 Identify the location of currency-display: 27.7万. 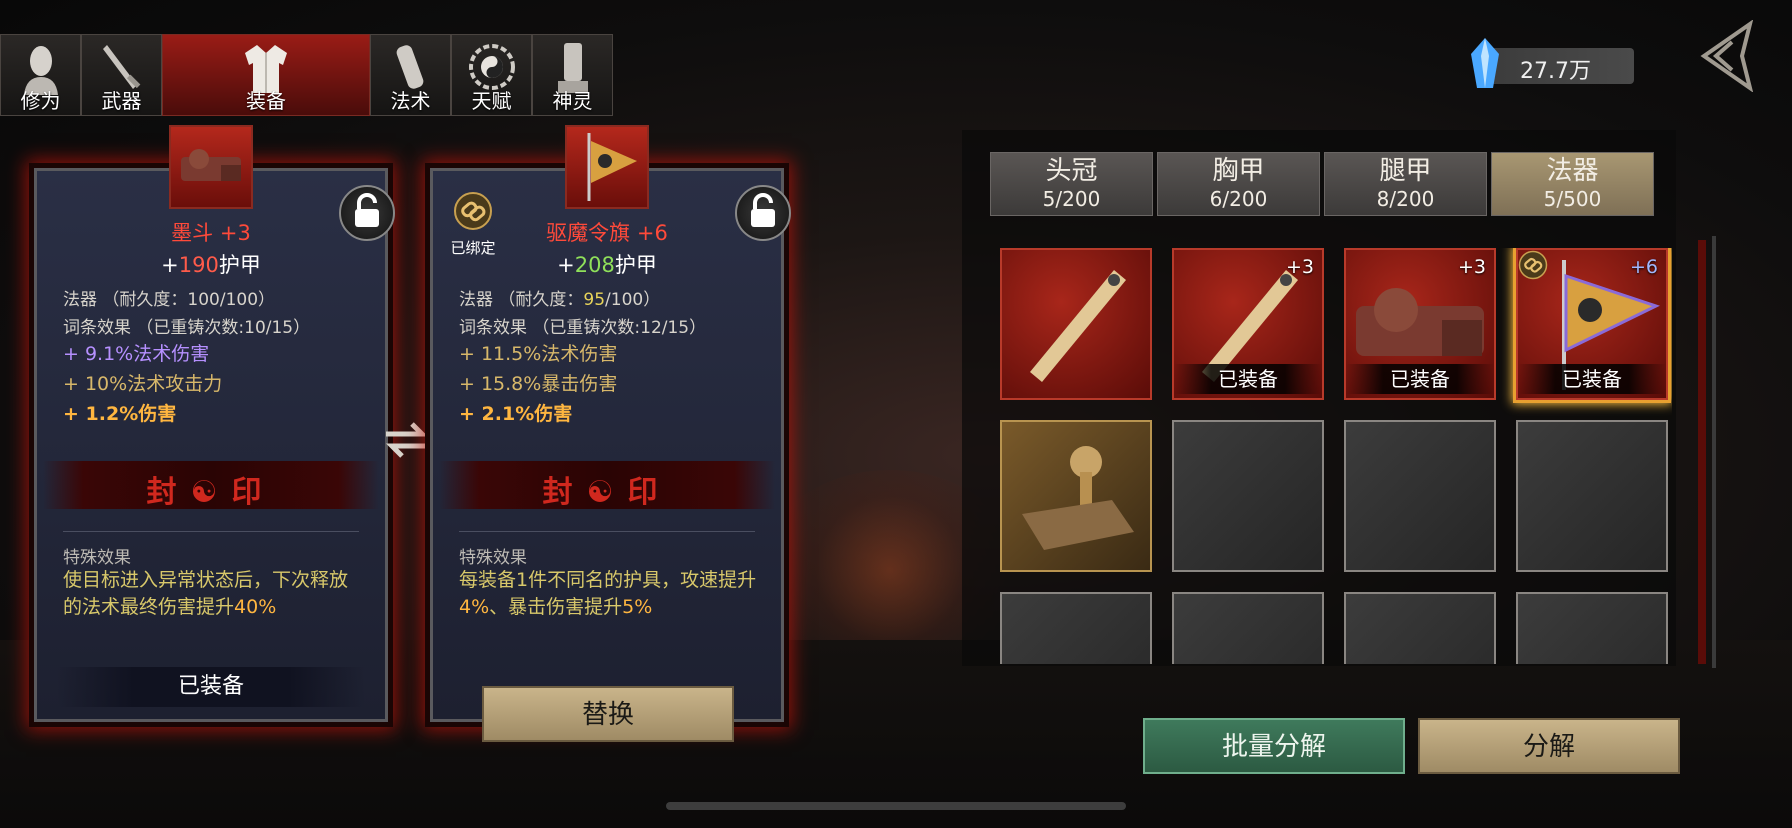
(1557, 66).